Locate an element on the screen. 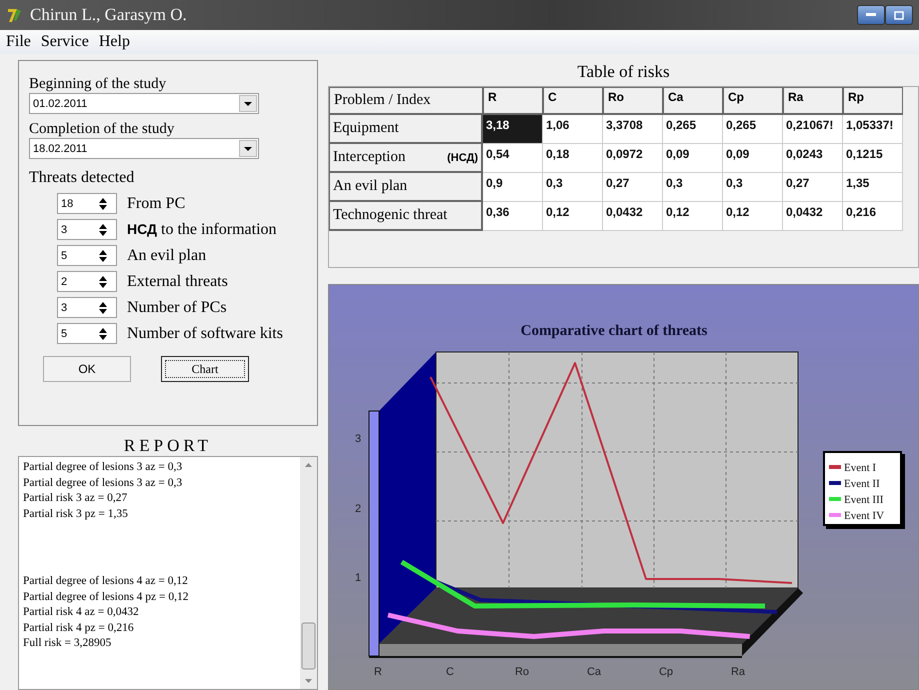  menu-item: File is located at coordinates (18, 42).